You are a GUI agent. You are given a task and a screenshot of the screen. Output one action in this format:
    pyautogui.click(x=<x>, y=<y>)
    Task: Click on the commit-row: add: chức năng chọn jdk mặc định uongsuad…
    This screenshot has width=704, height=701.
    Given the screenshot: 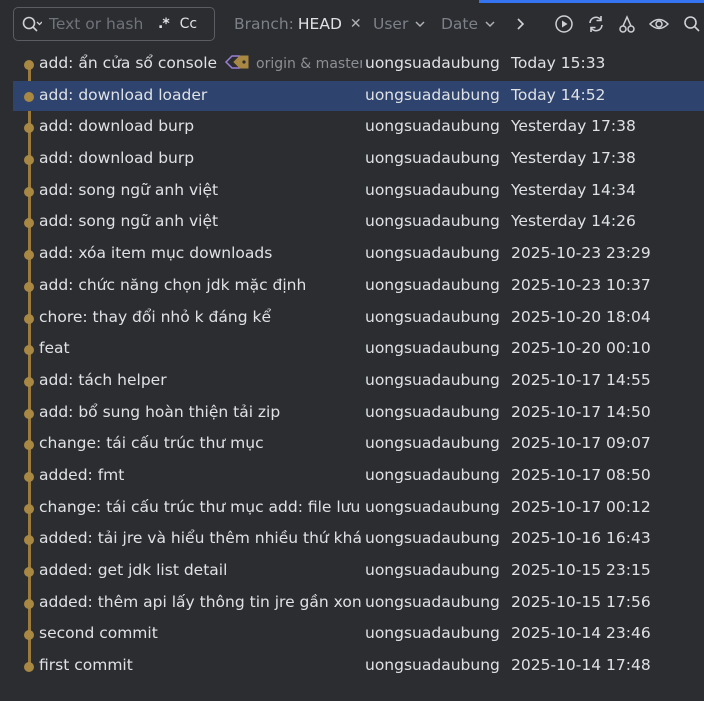 What is the action you would take?
    pyautogui.click(x=352, y=287)
    